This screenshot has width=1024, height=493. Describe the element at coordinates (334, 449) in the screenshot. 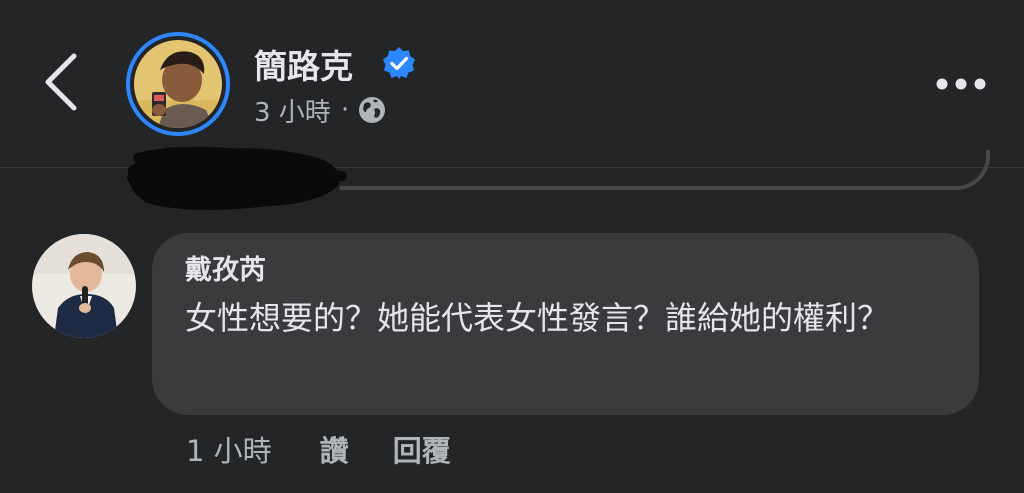

I see `like-button: 讚` at that location.